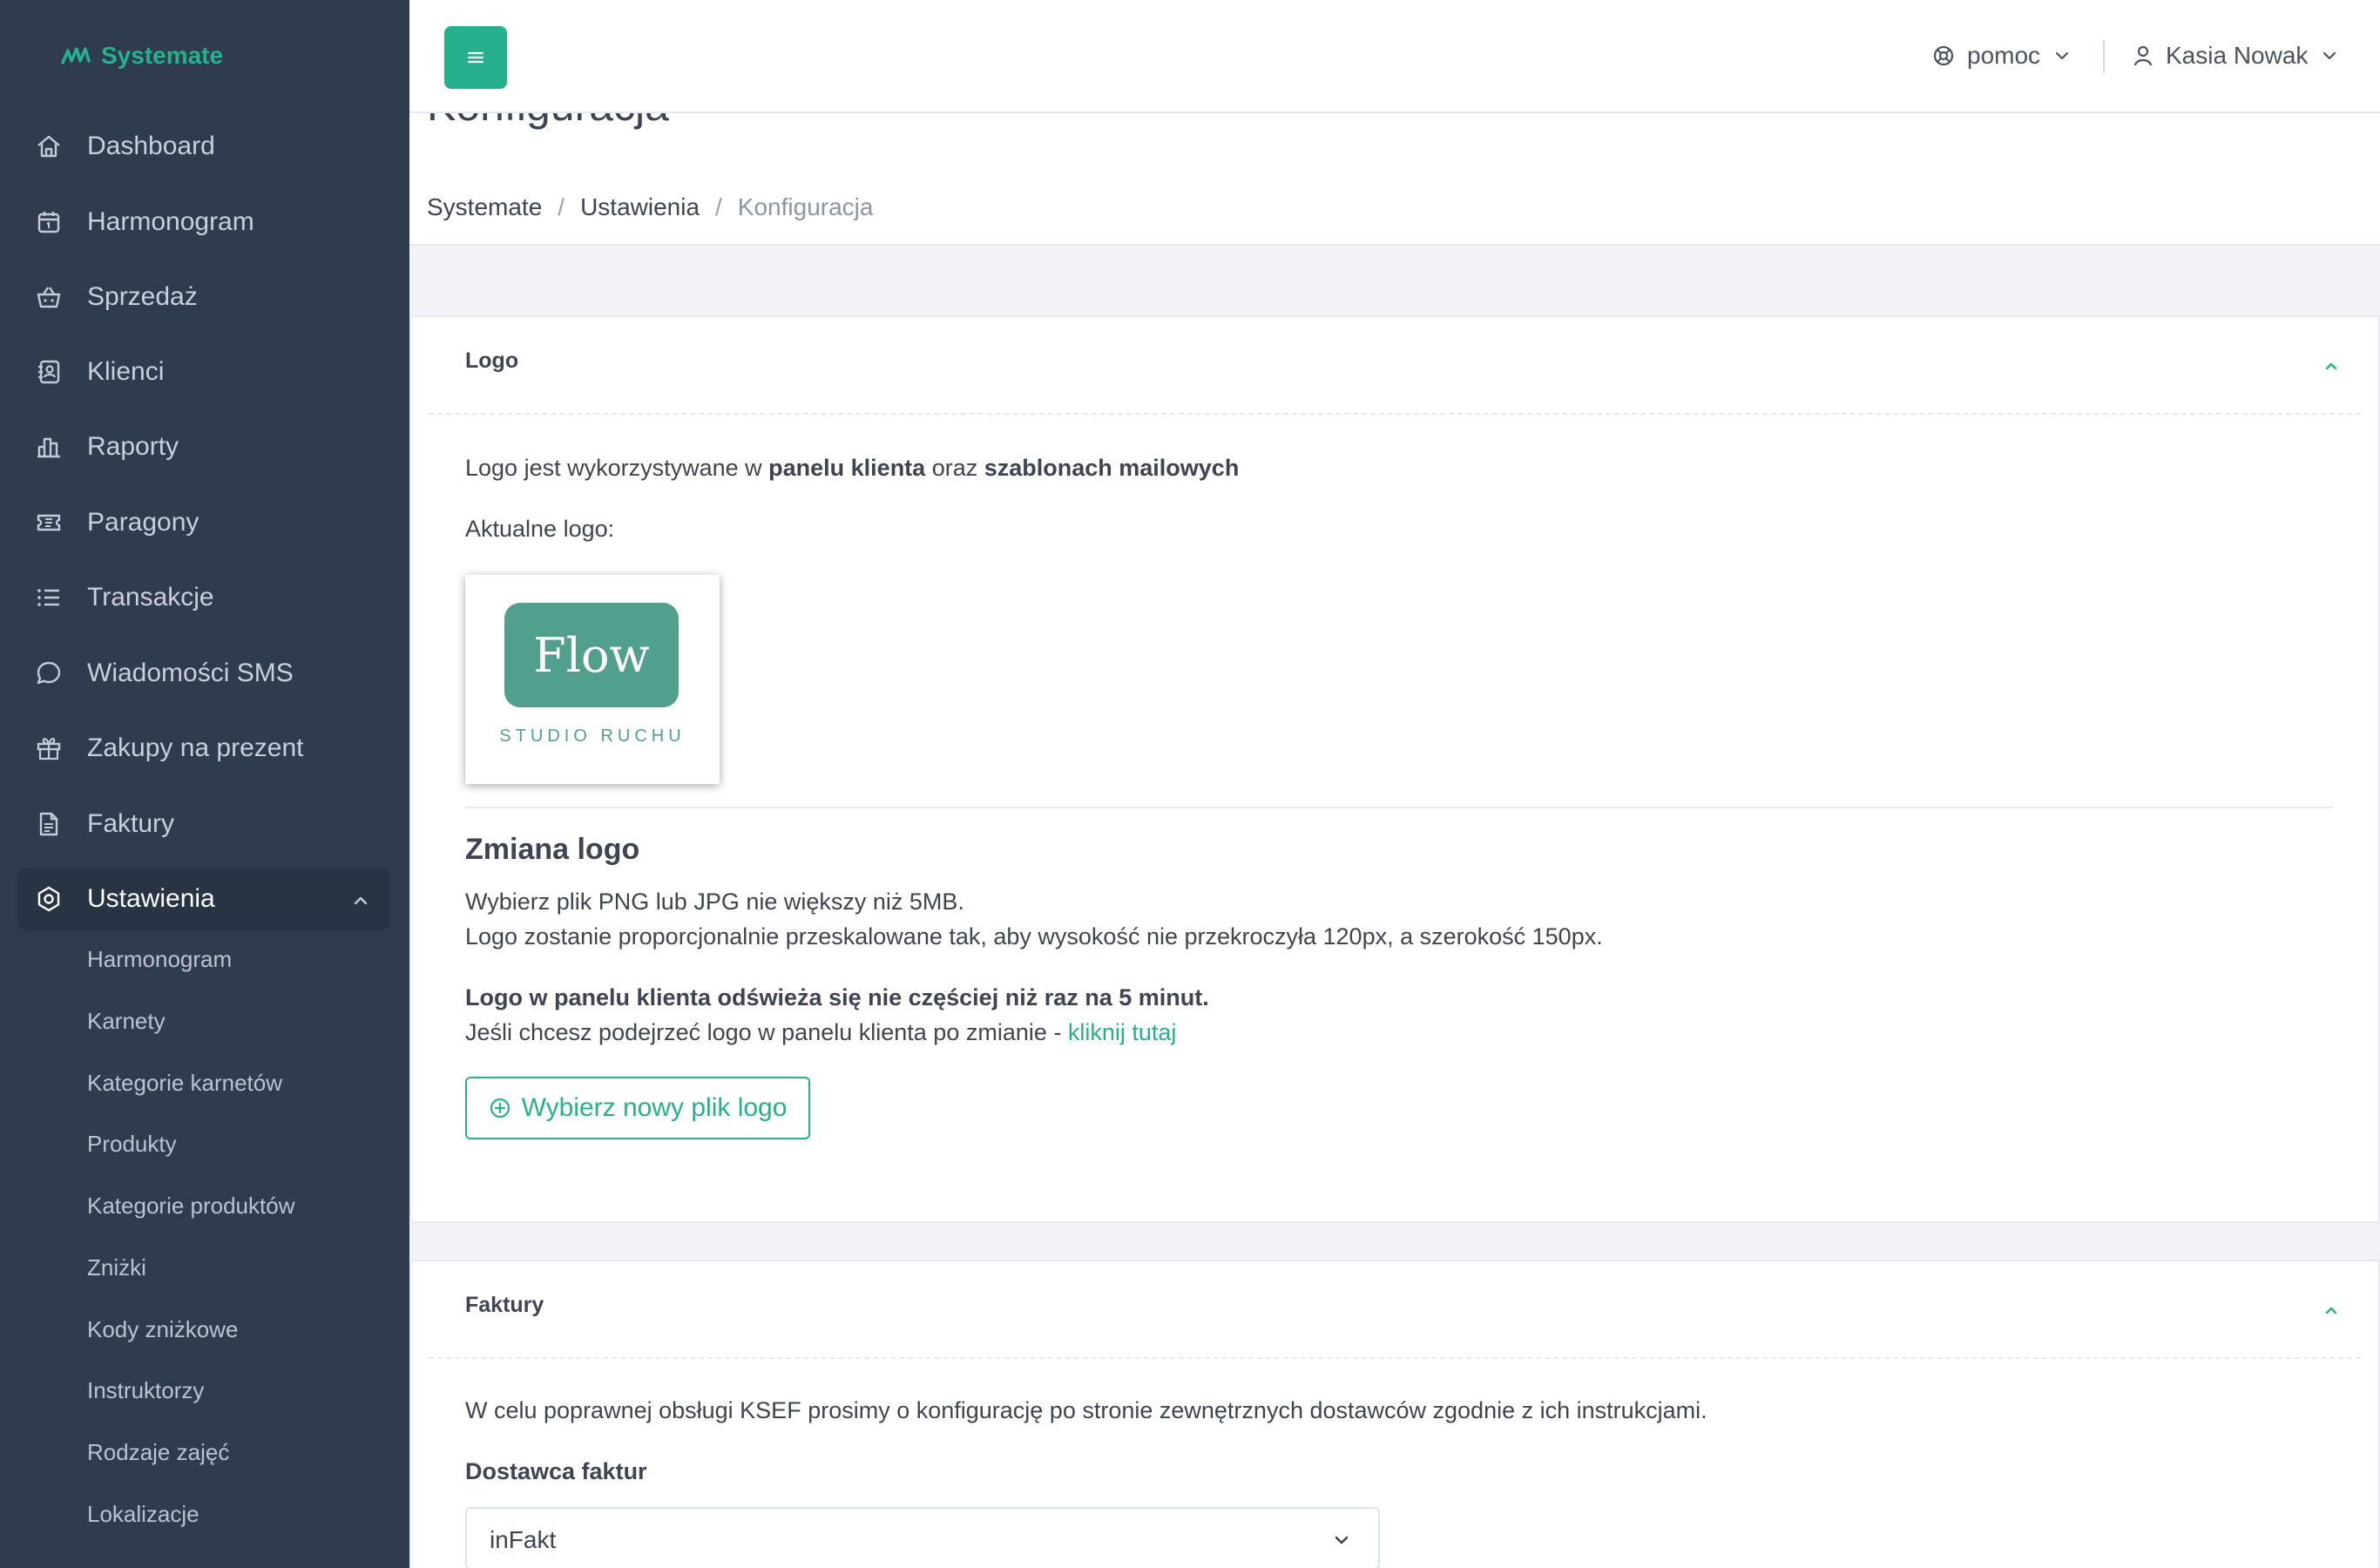 The height and width of the screenshot is (1568, 2380). Describe the element at coordinates (49, 899) in the screenshot. I see `settings-icon` at that location.